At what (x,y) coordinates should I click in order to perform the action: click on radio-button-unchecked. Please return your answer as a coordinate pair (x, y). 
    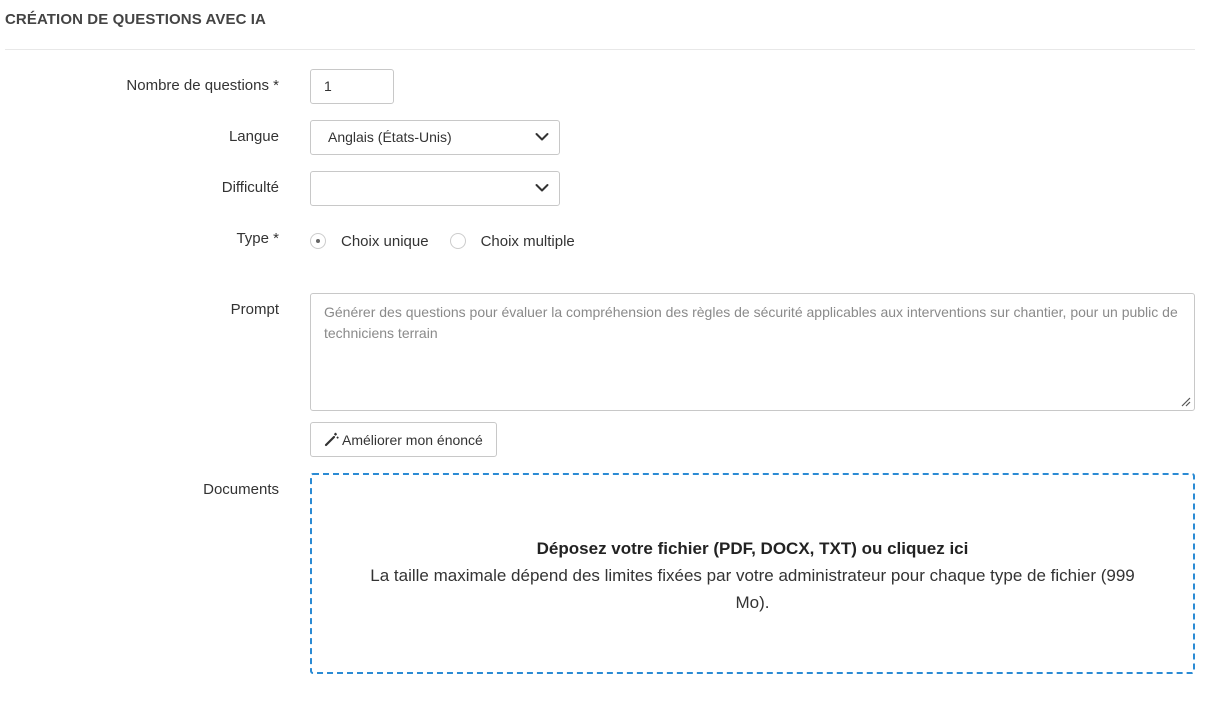
    Looking at the image, I should click on (457, 241).